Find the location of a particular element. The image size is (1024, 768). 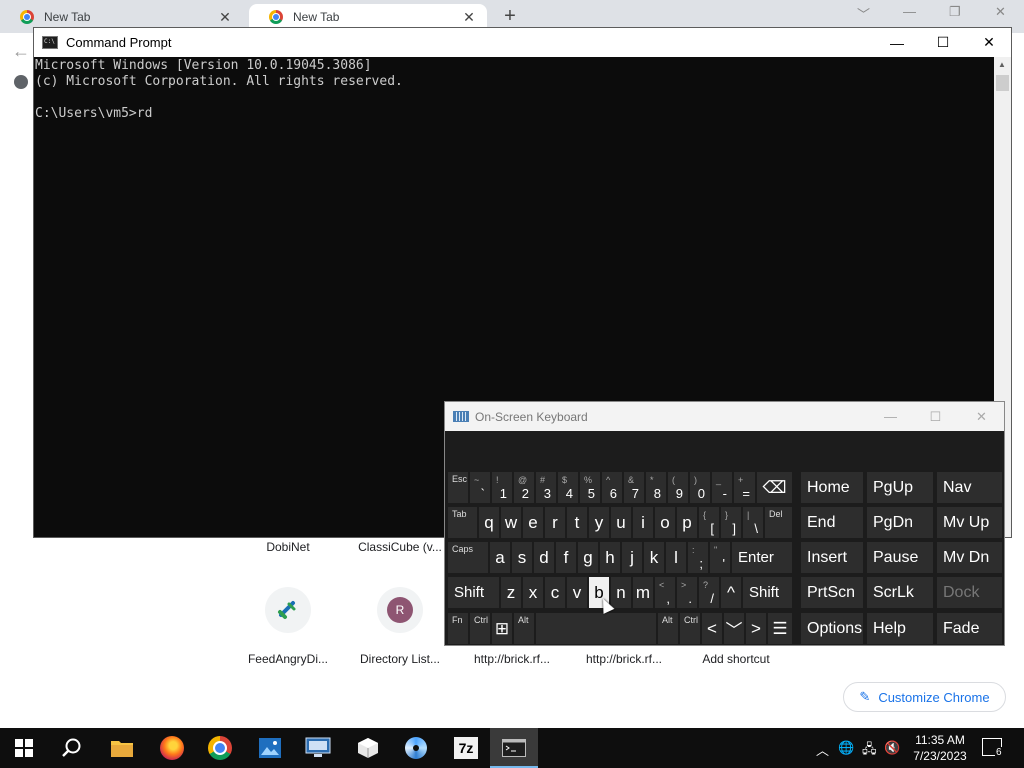

system-clock: 11:35 AM 7/23/2023 is located at coordinates (940, 748).